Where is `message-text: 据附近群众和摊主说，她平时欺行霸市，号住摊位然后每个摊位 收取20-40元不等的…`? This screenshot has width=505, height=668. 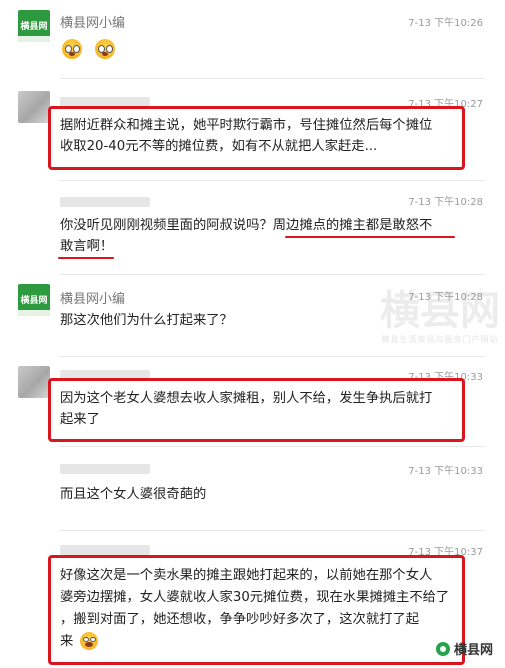
message-text: 据附近群众和摊主说，她平时欺行霸市，号住摊位然后每个摊位 收取20-40元不等的… is located at coordinates (246, 136).